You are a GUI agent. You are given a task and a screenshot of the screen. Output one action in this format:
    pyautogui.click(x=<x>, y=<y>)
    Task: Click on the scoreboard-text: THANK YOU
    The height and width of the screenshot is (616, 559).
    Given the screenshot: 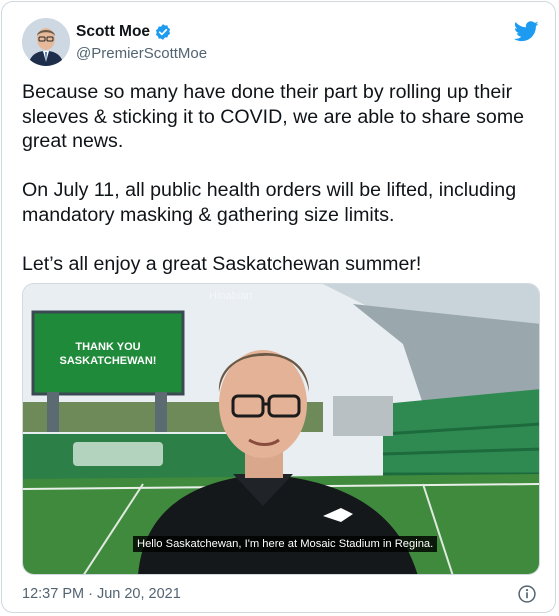 What is the action you would take?
    pyautogui.click(x=107, y=347)
    